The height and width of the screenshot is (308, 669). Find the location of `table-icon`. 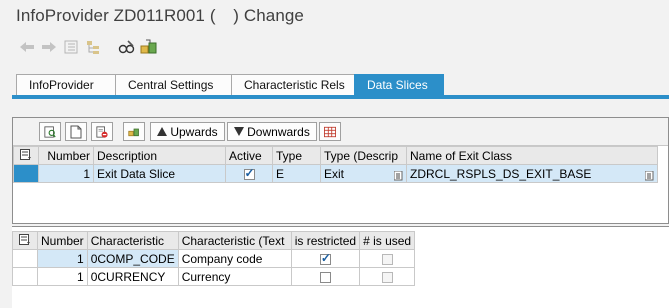

table-icon is located at coordinates (330, 131).